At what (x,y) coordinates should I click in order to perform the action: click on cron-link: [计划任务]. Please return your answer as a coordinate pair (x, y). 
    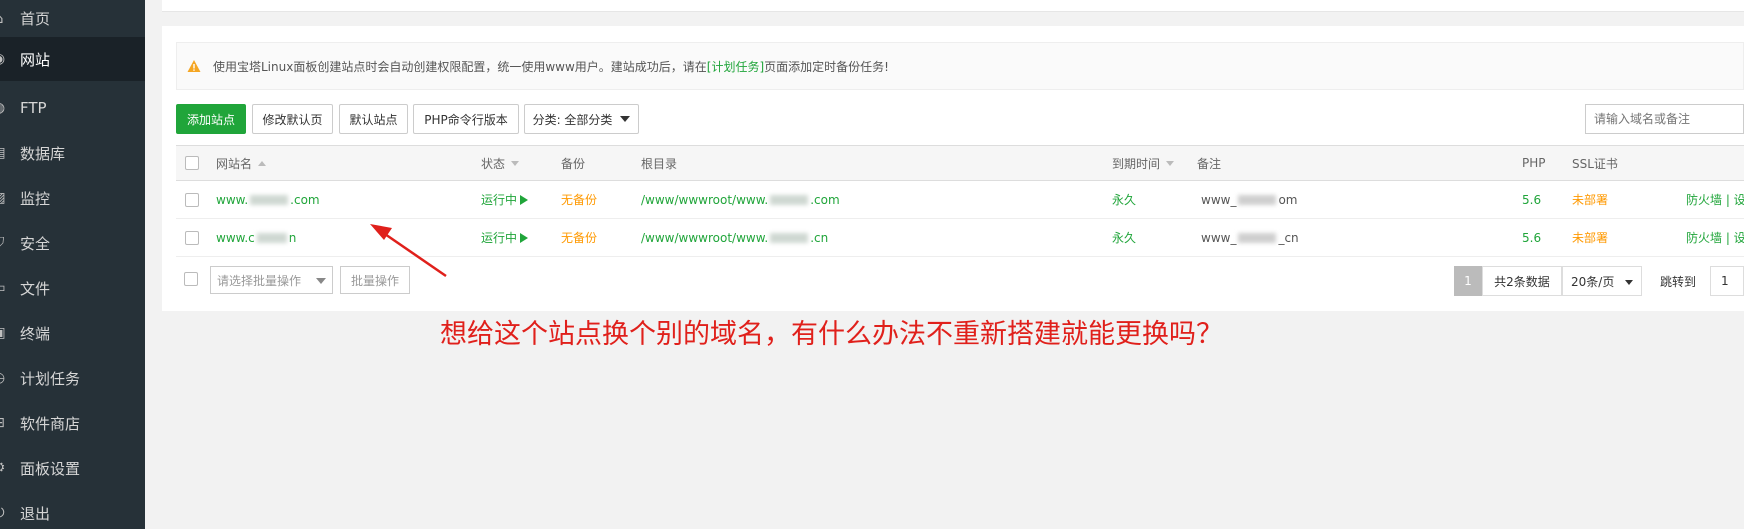
    Looking at the image, I should click on (735, 67).